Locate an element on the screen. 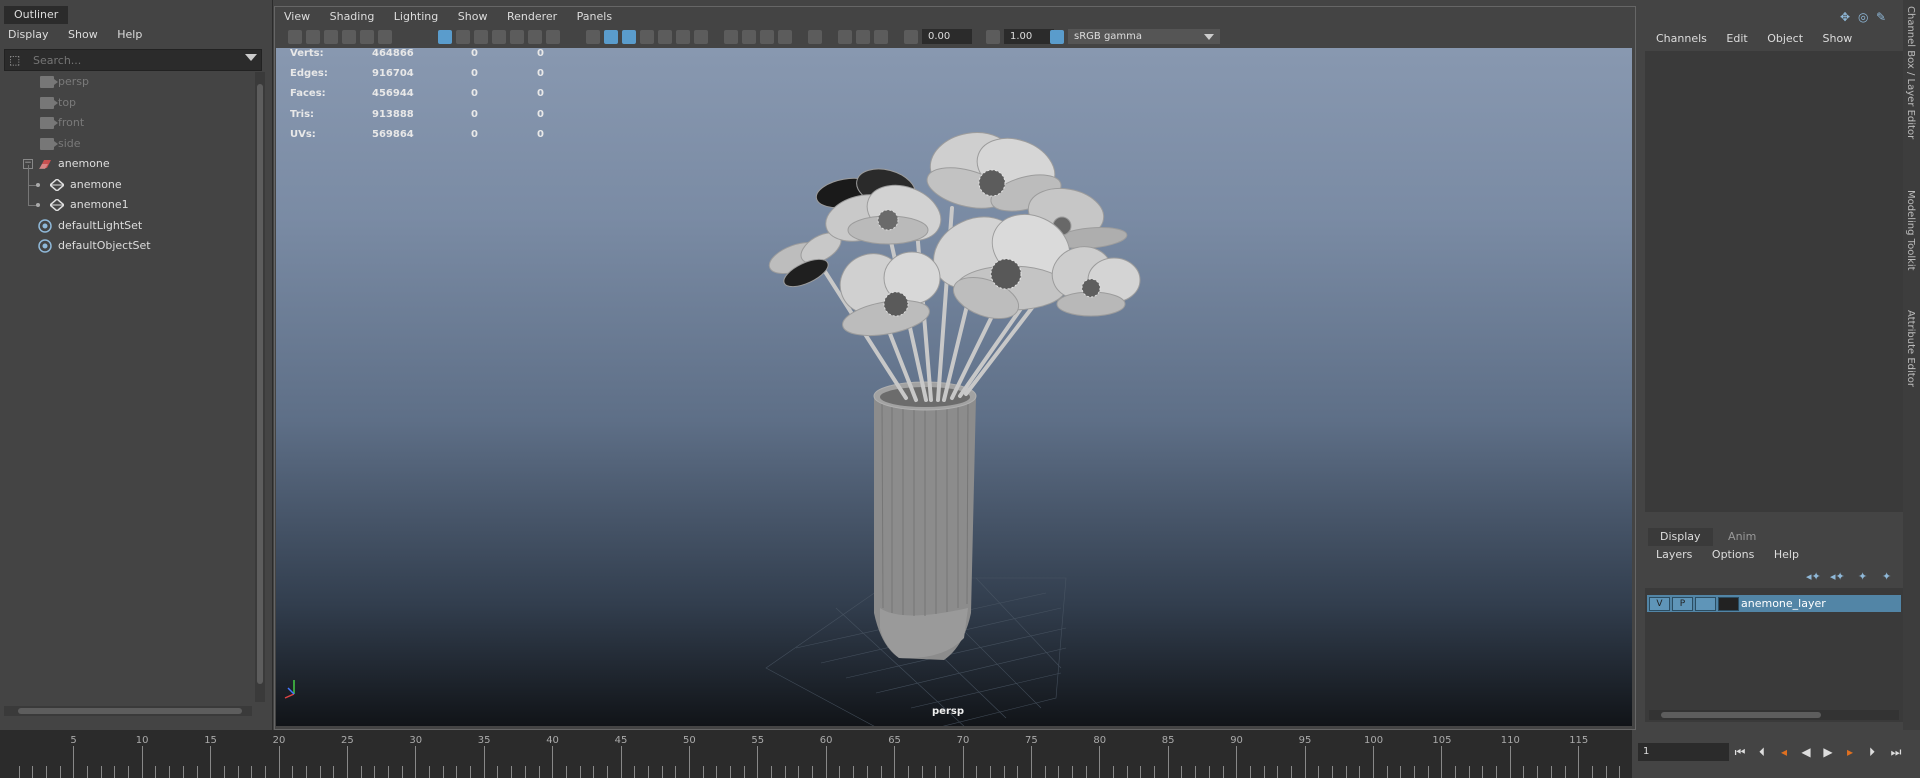 The height and width of the screenshot is (778, 1920). layer-row: V P anemone_layer is located at coordinates (1774, 603).